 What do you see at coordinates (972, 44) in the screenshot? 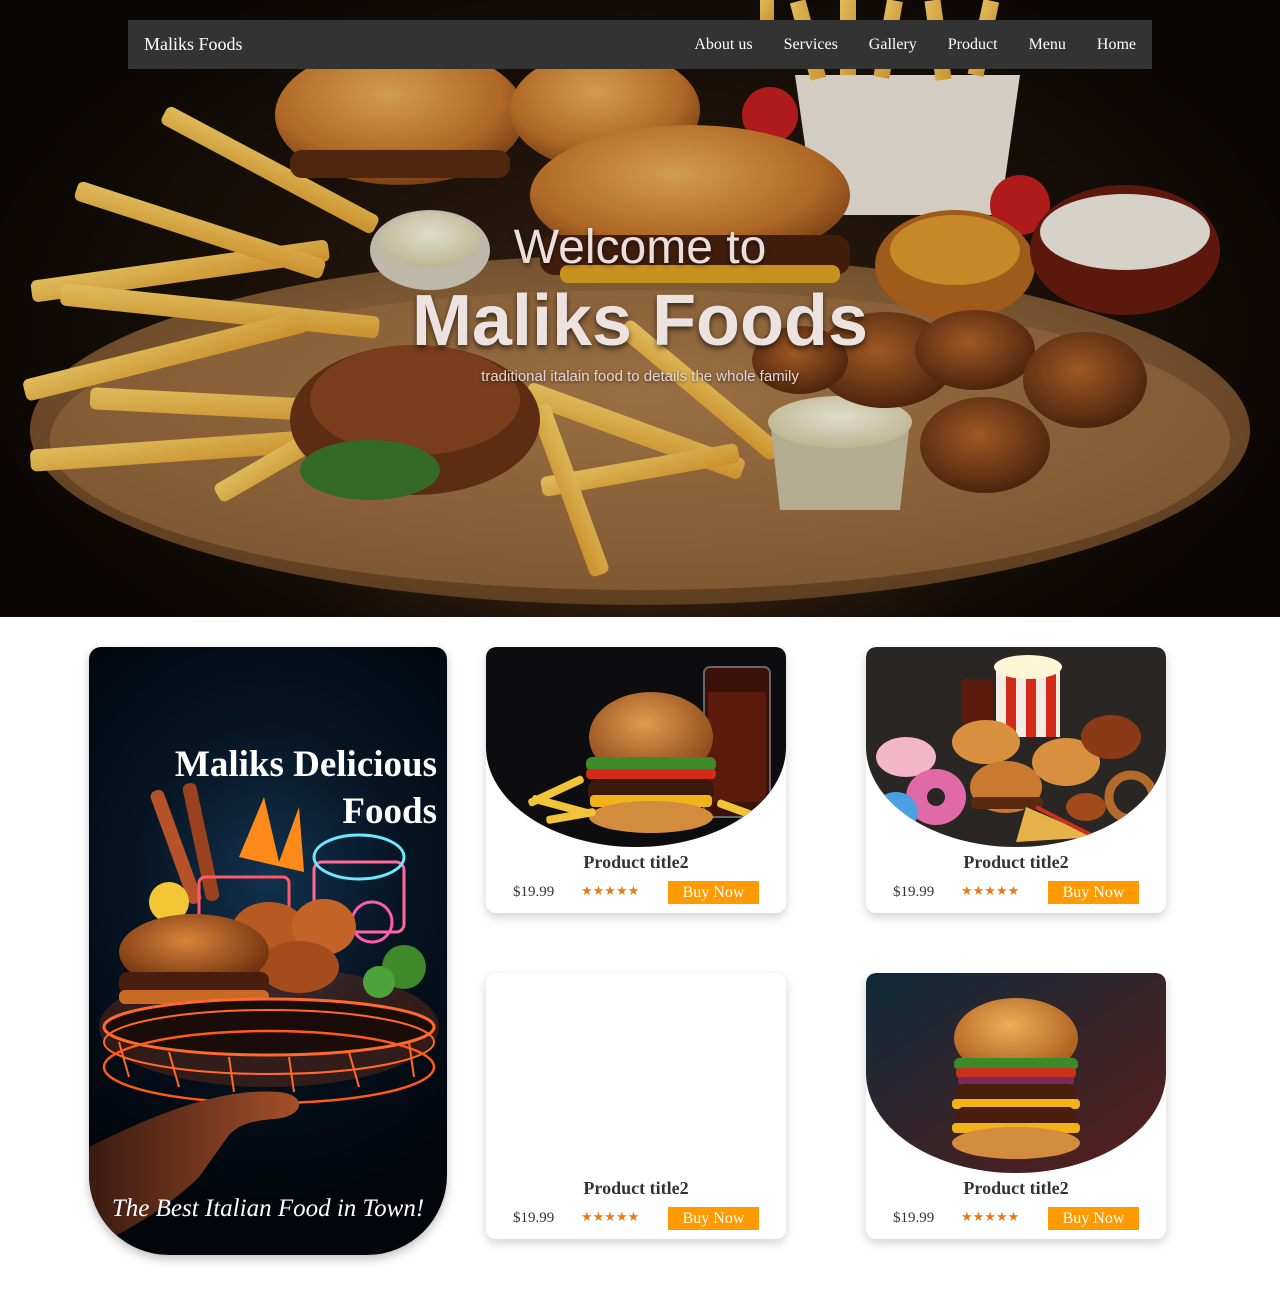
I see `nav-product: Product` at bounding box center [972, 44].